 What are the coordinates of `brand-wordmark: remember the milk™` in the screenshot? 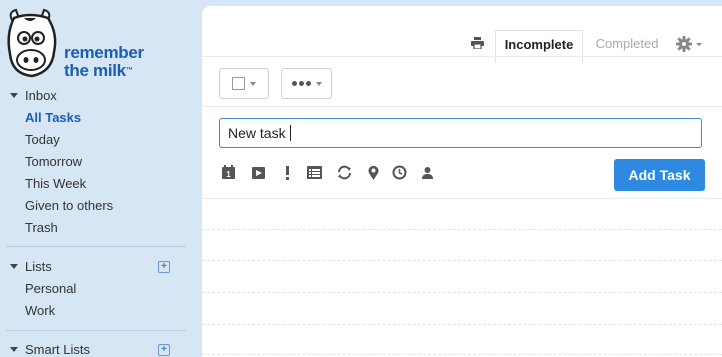 It's located at (104, 62).